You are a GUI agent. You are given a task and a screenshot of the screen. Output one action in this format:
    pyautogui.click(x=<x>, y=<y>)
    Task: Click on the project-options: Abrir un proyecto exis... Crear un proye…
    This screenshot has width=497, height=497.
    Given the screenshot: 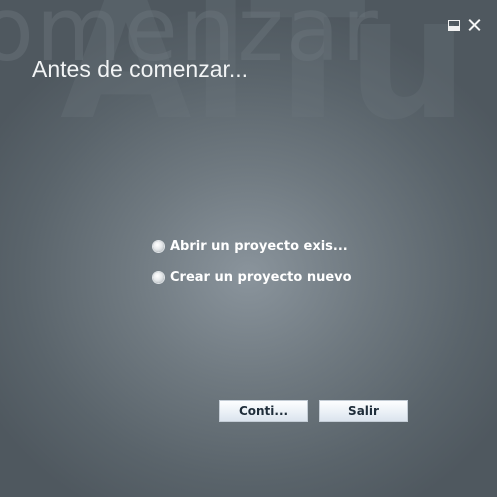 What is the action you would take?
    pyautogui.click(x=252, y=268)
    